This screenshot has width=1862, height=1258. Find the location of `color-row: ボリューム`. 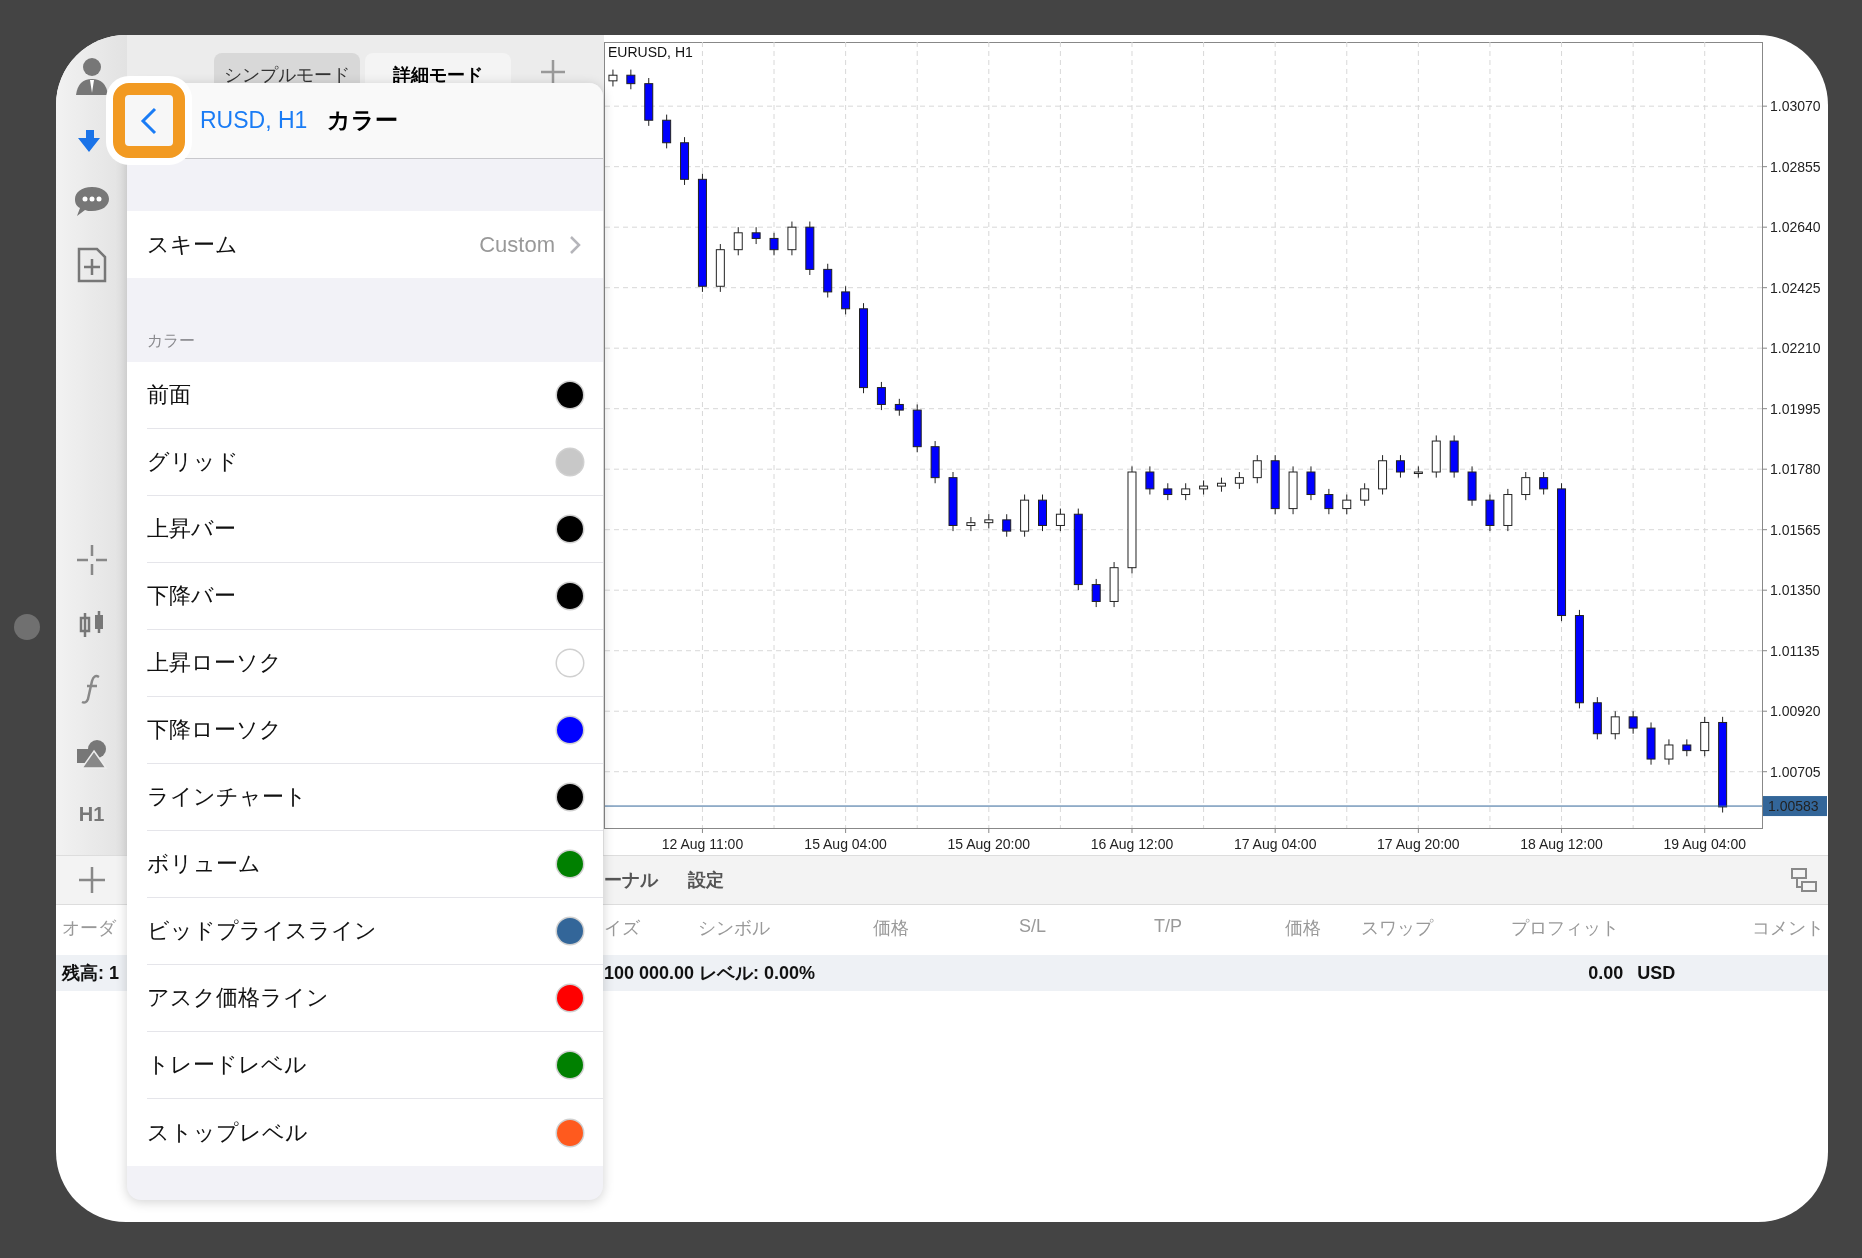

color-row: ボリューム is located at coordinates (375, 864).